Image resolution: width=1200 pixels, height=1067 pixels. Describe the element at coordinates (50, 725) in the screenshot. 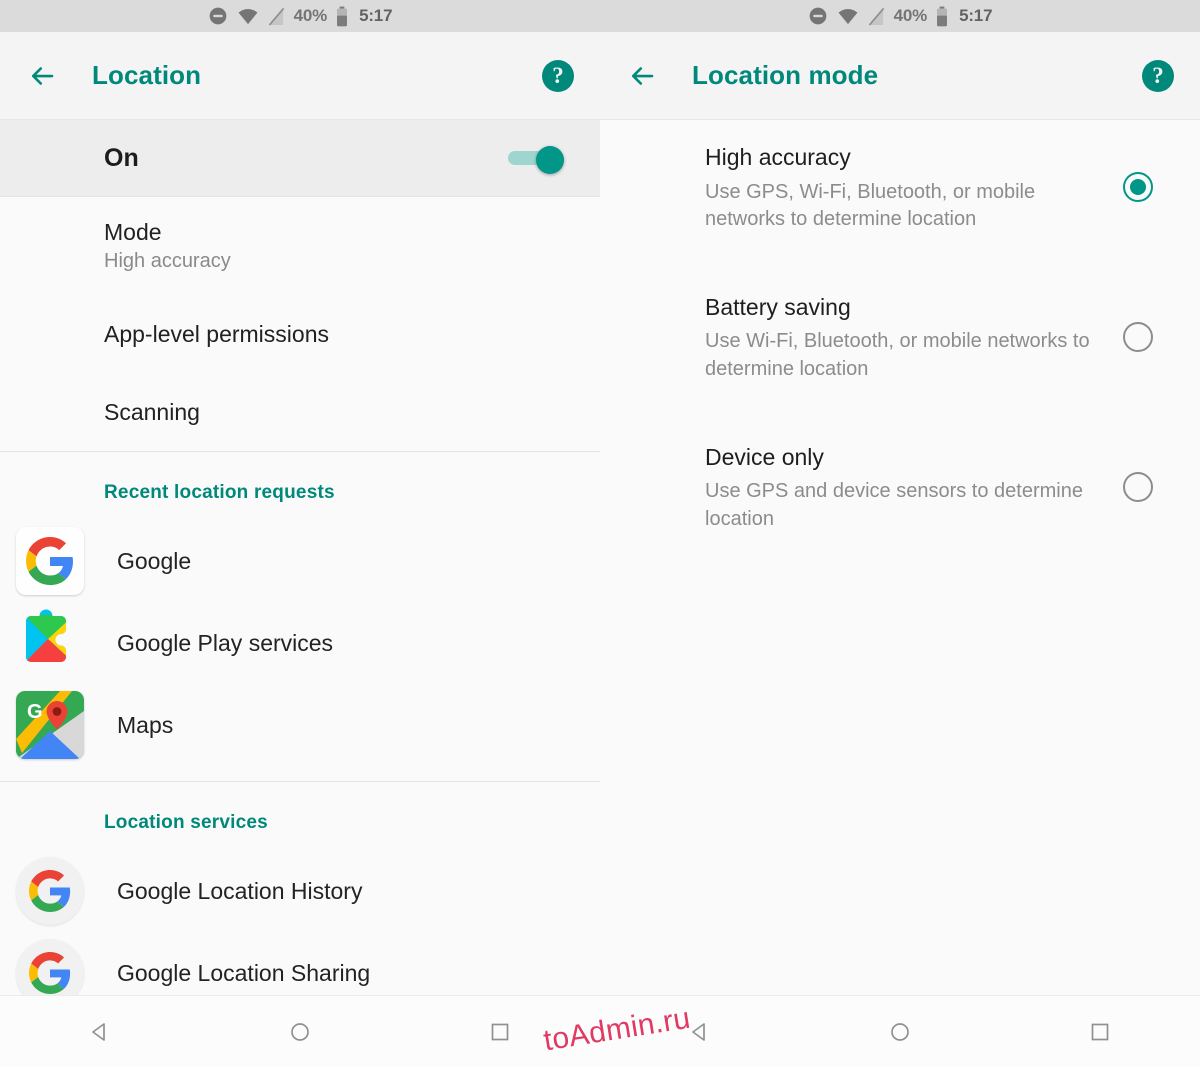

I see `google-maps-icon: G` at that location.